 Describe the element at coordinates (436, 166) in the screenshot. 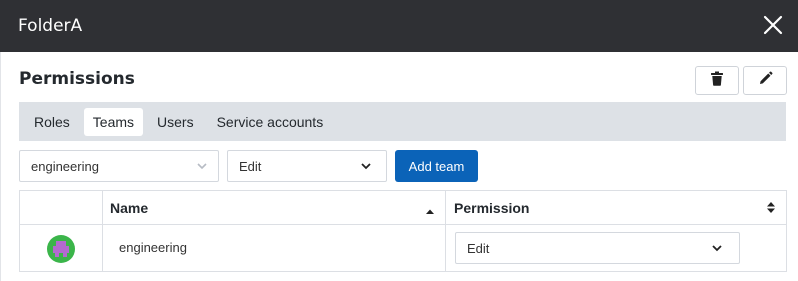

I see `add-team-button: Add team` at that location.